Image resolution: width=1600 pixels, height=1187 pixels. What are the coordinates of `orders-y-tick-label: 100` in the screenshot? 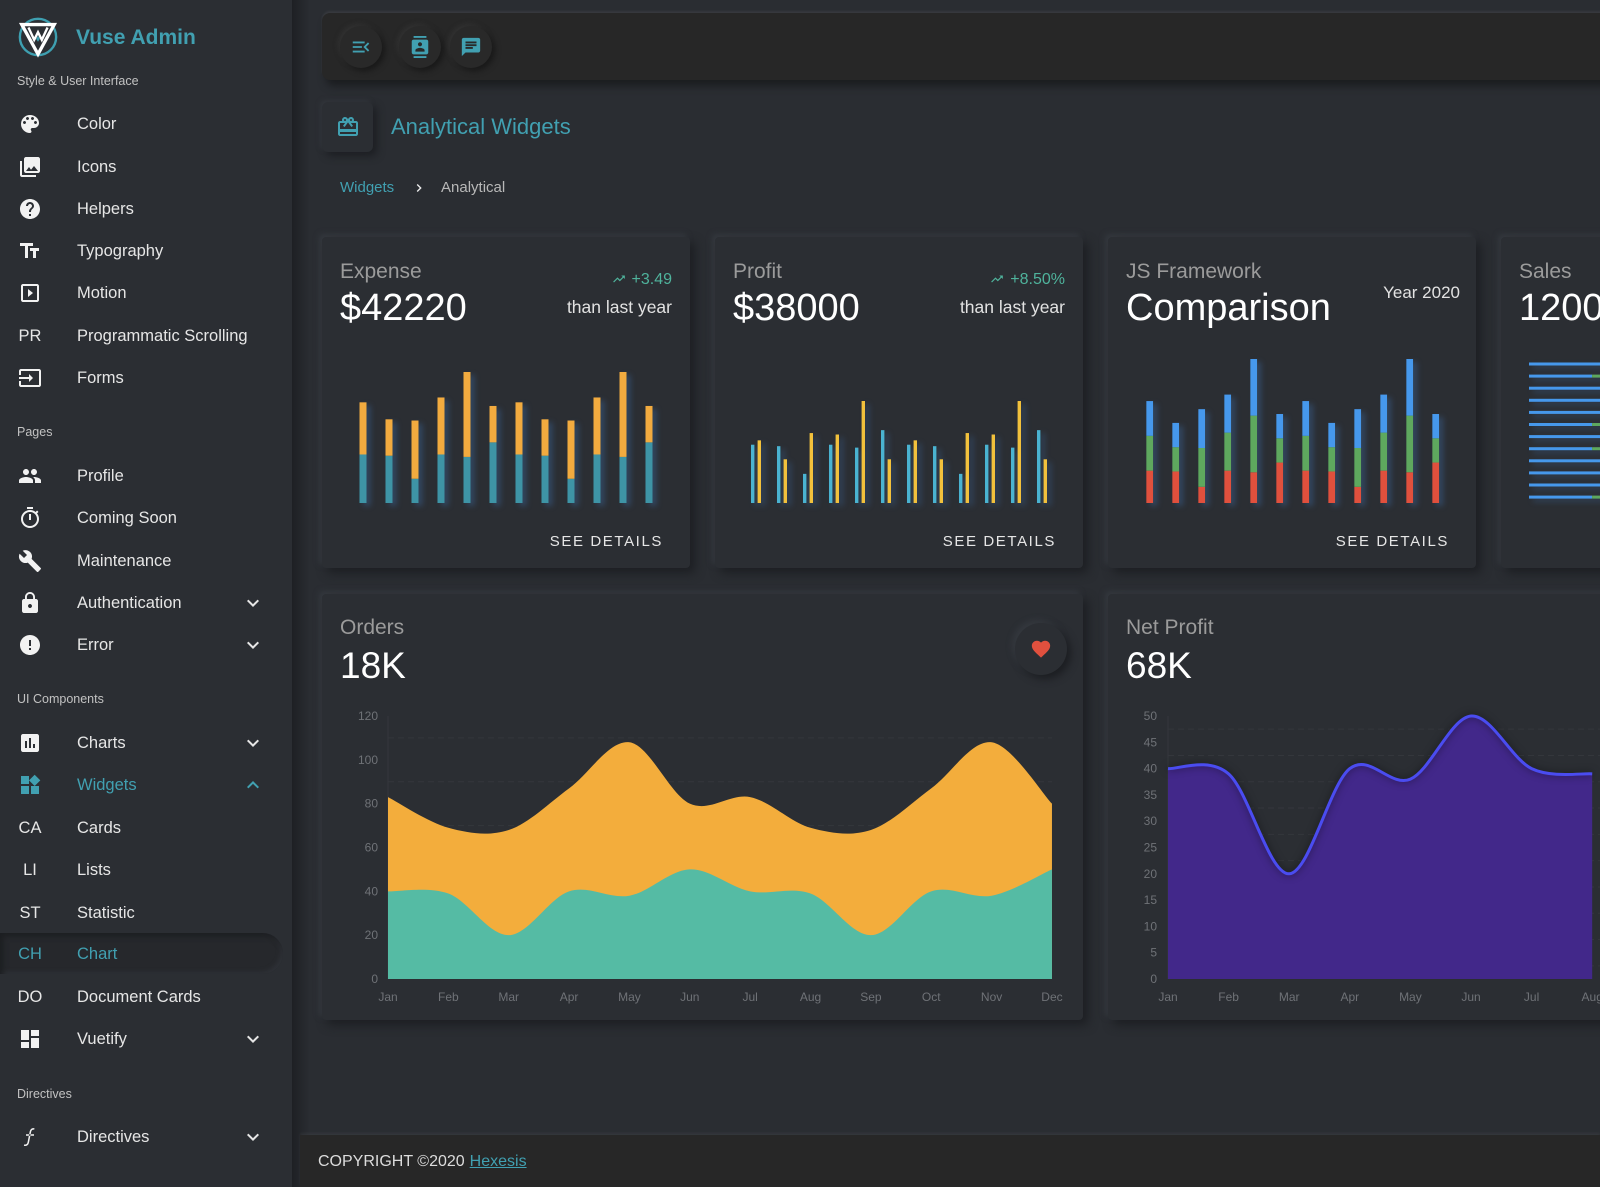 It's located at (368, 760).